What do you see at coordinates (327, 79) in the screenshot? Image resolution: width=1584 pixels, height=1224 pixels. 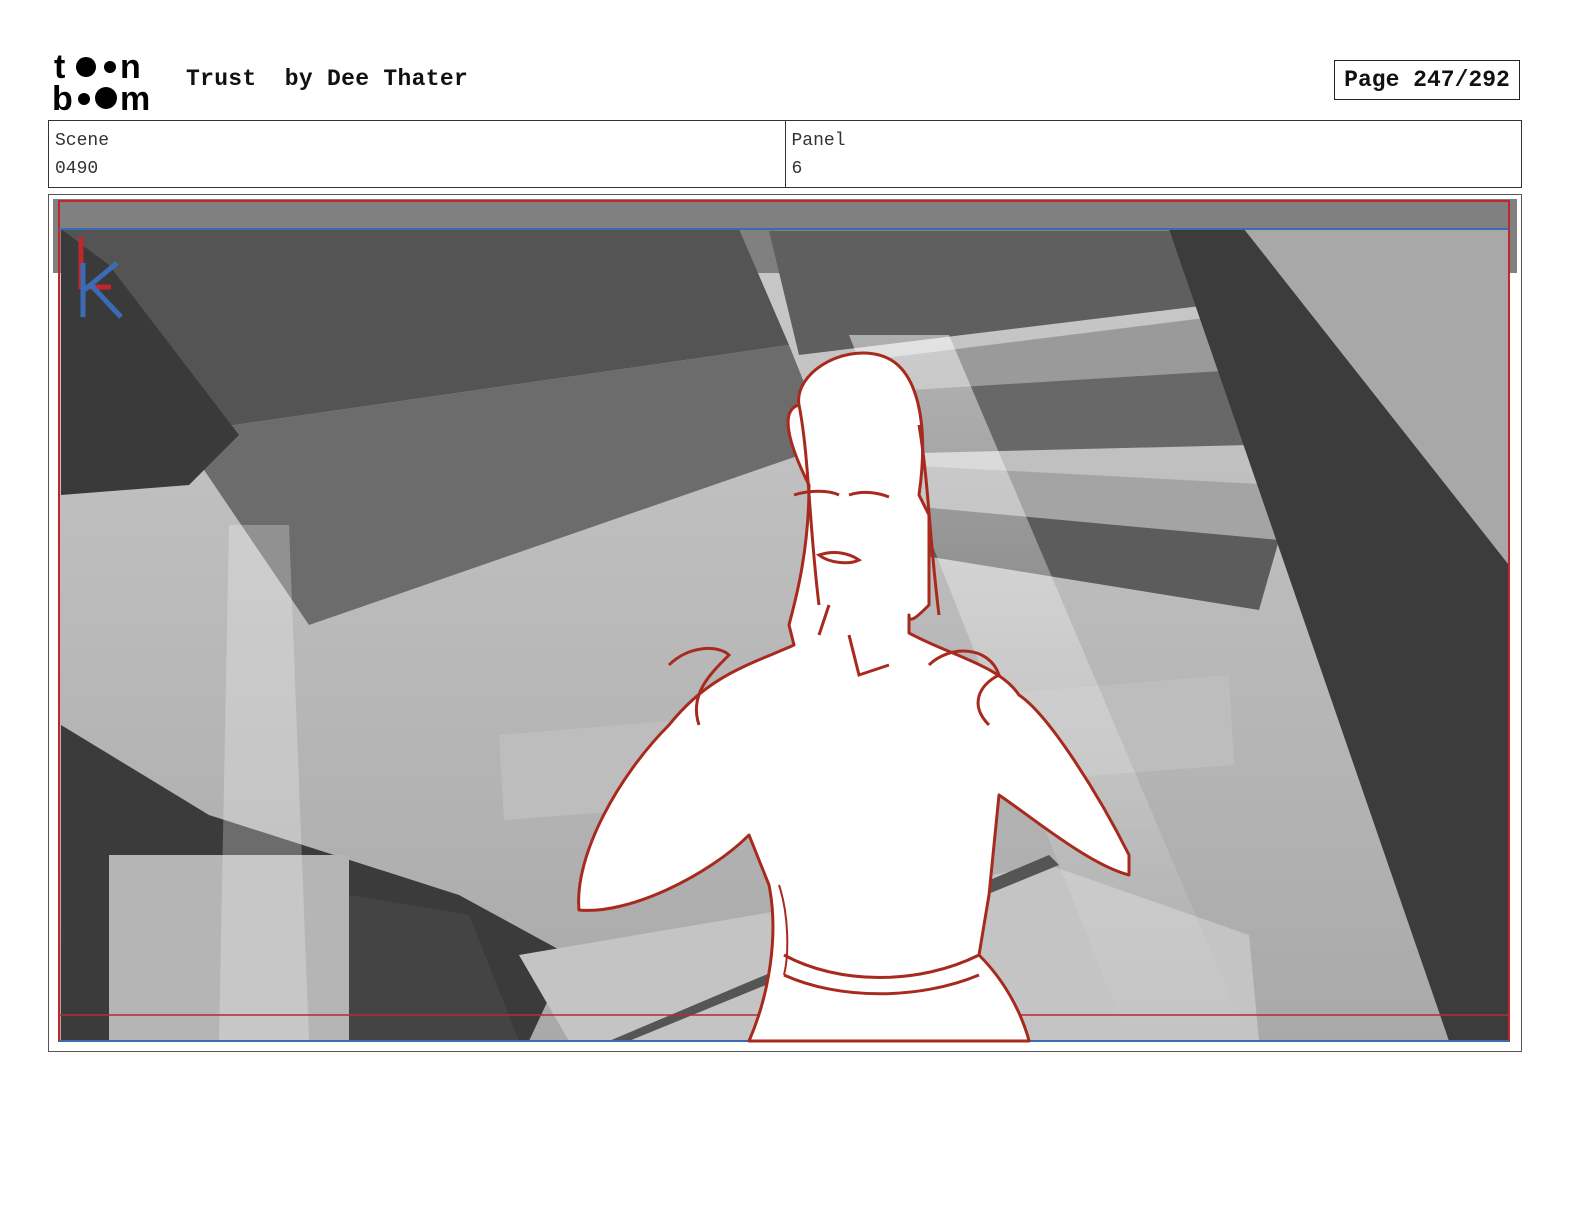 I see `document-title: Trust by Dee Thater` at bounding box center [327, 79].